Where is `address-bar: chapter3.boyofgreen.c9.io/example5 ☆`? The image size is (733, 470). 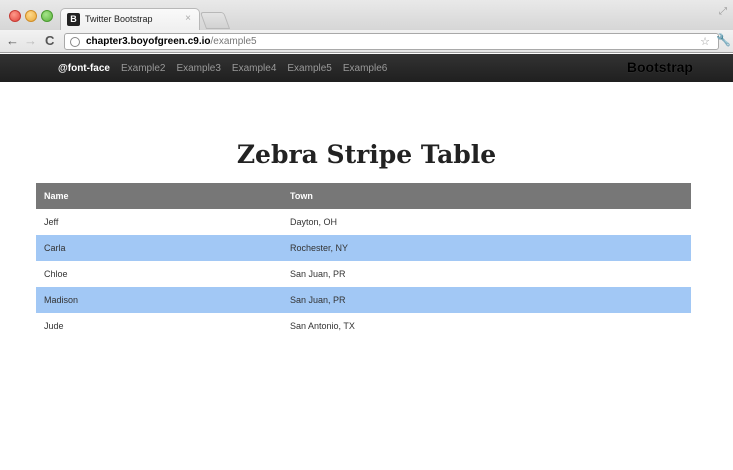
address-bar: chapter3.boyofgreen.c9.io/example5 ☆ is located at coordinates (391, 41).